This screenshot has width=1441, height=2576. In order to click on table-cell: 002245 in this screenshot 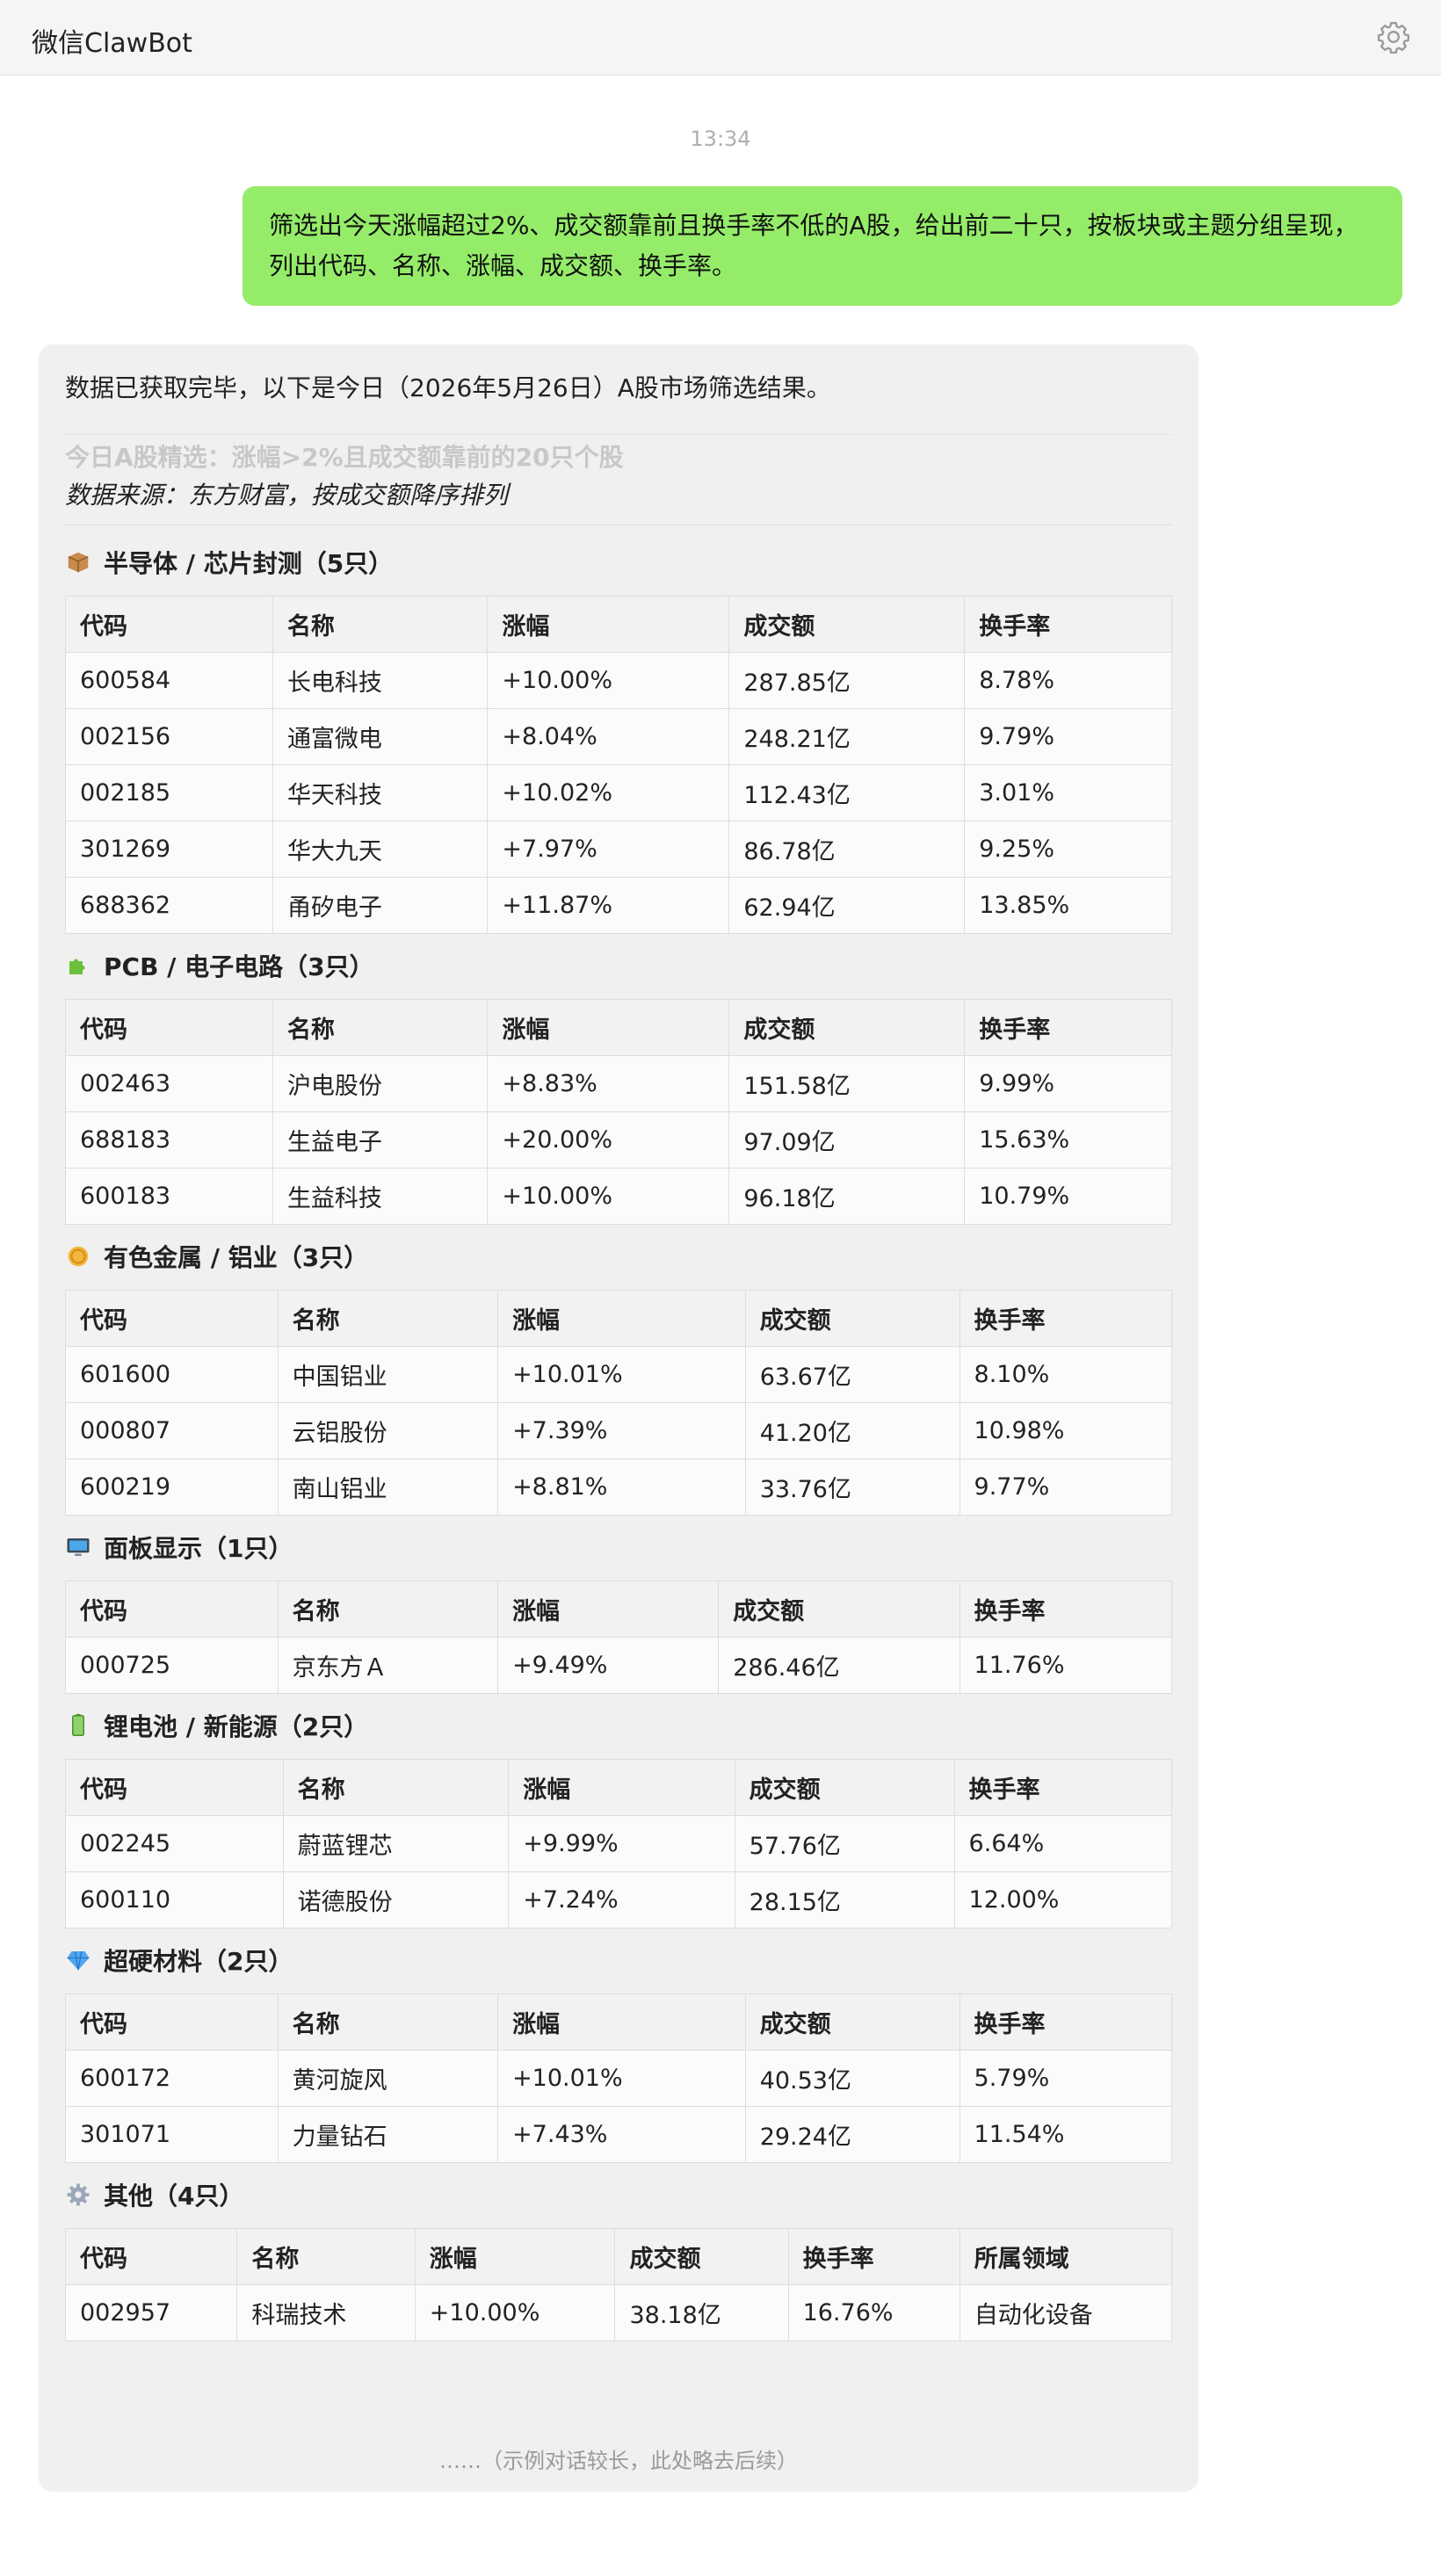, I will do `click(174, 1843)`.